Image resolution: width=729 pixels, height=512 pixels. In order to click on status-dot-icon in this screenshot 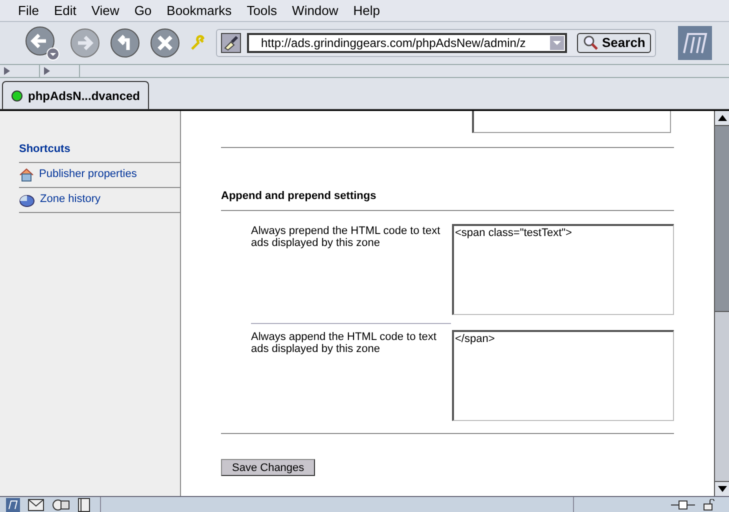, I will do `click(17, 96)`.